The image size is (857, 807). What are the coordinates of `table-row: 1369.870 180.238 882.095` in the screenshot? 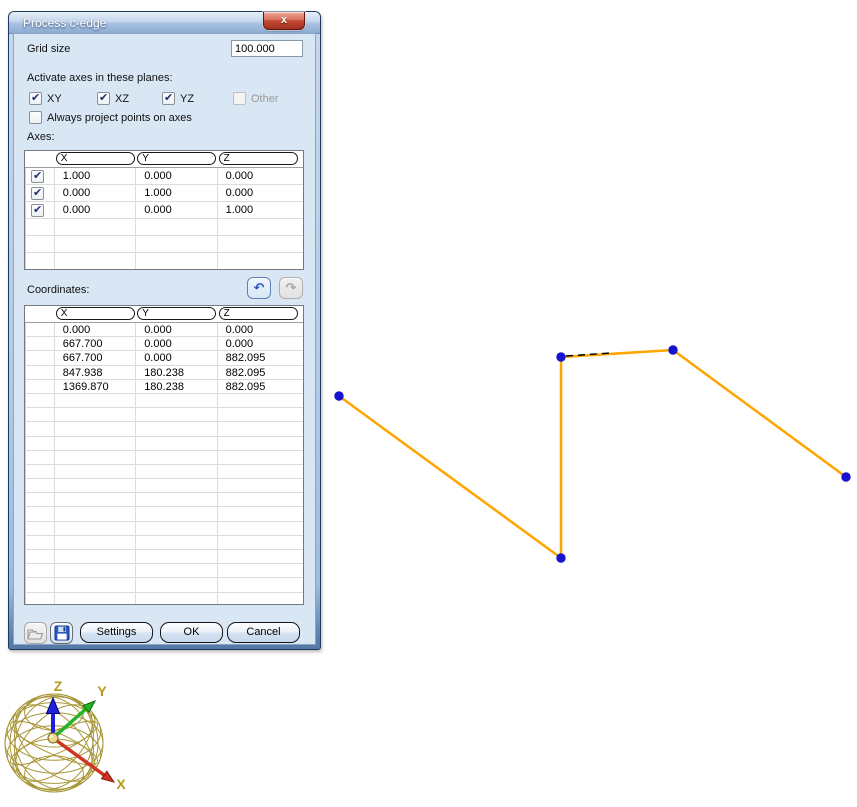 It's located at (164, 386).